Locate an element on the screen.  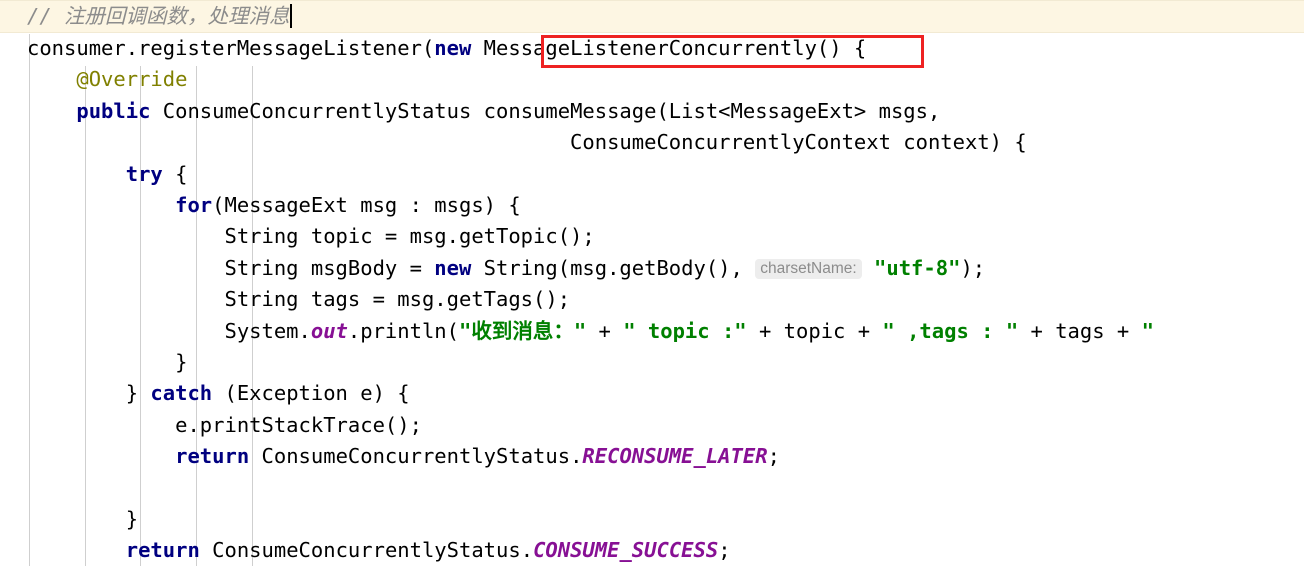
line-return-reconsume-token-2: ConsumeConcurrentlyStatus. is located at coordinates (416, 456).